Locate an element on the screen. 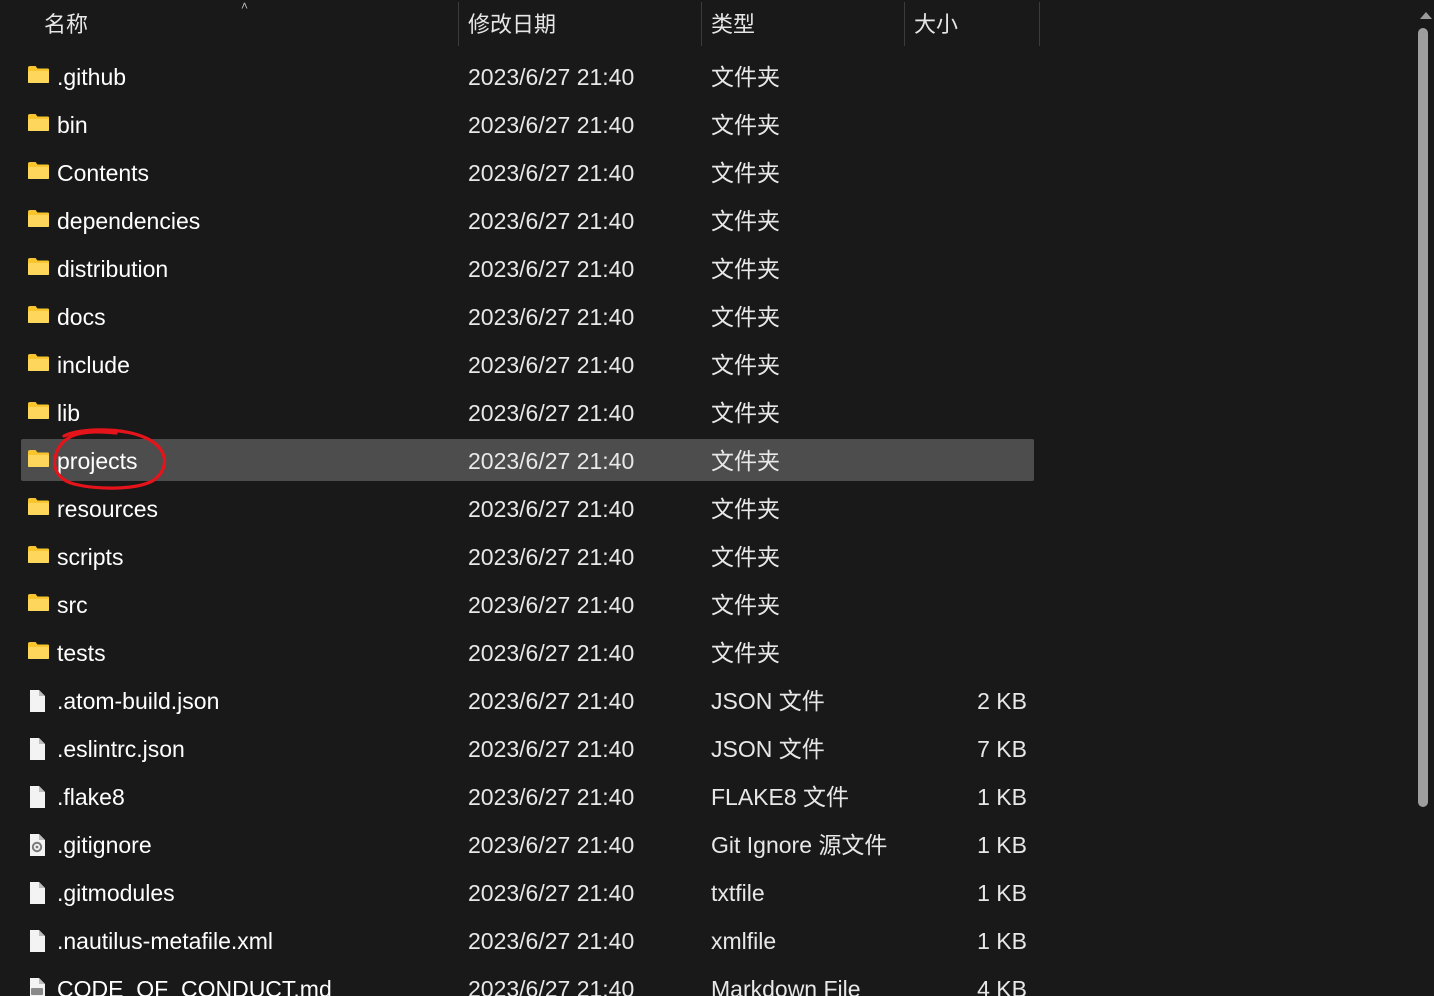 This screenshot has height=996, width=1434. column-header-date: 修改日期 is located at coordinates (584, 23).